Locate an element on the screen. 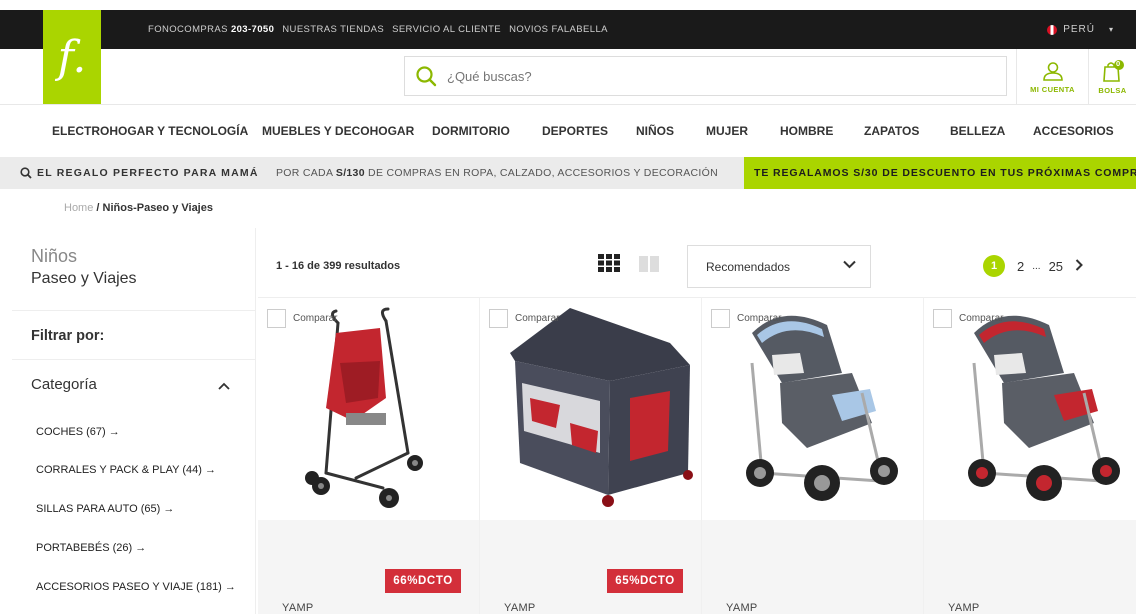  nav-accesorios: ACCESORIOS is located at coordinates (1073, 131).